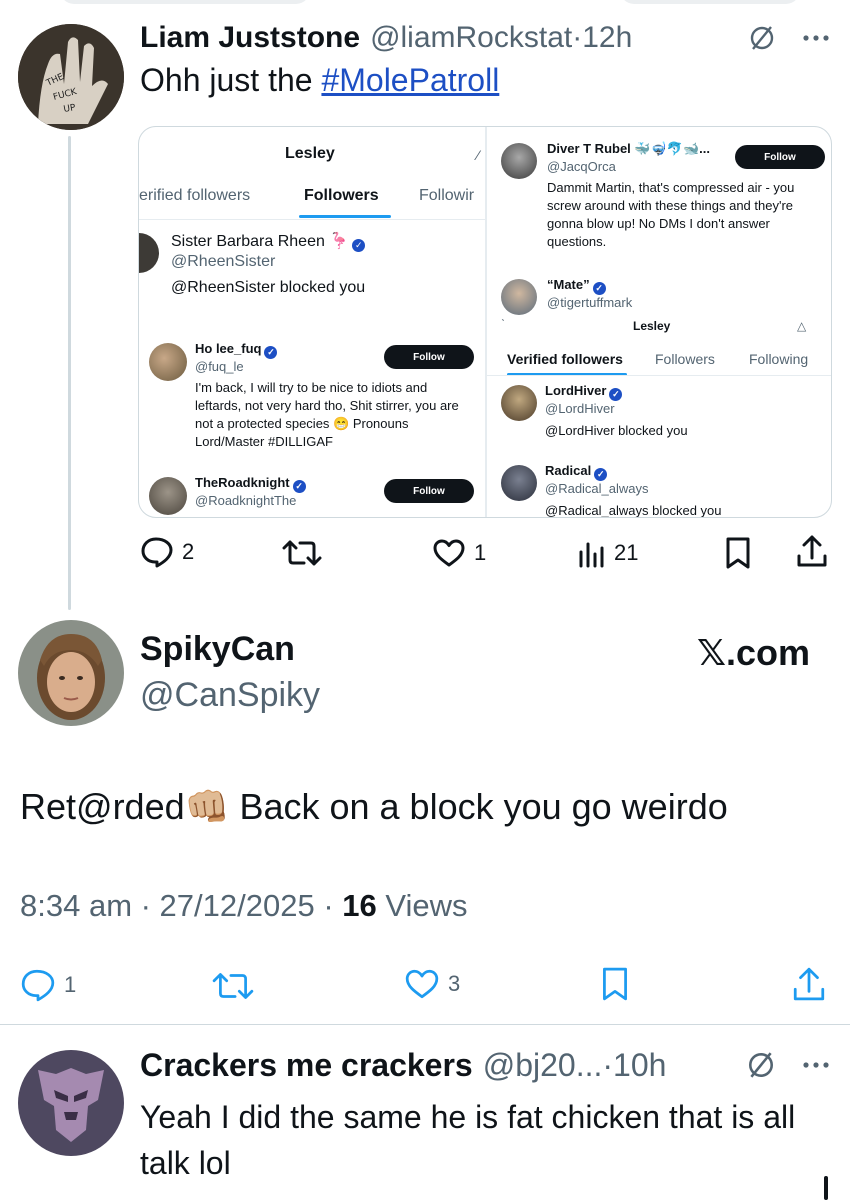 The width and height of the screenshot is (850, 1200). I want to click on tweet1-avatar: THE FUCK UP, so click(71, 77).